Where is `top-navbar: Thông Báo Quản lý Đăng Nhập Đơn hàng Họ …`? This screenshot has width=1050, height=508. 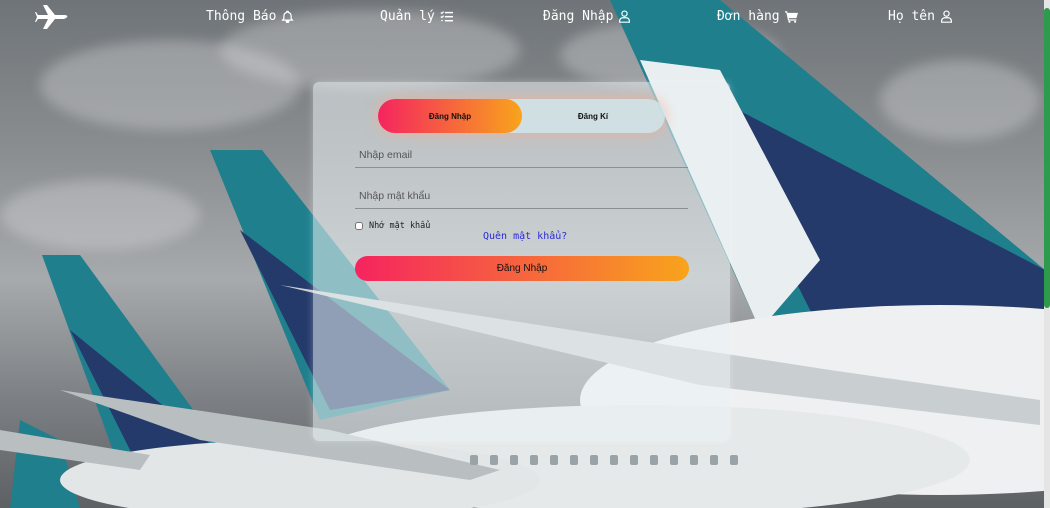
top-navbar: Thông Báo Quản lý Đăng Nhập Đơn hàng Họ … is located at coordinates (525, 18).